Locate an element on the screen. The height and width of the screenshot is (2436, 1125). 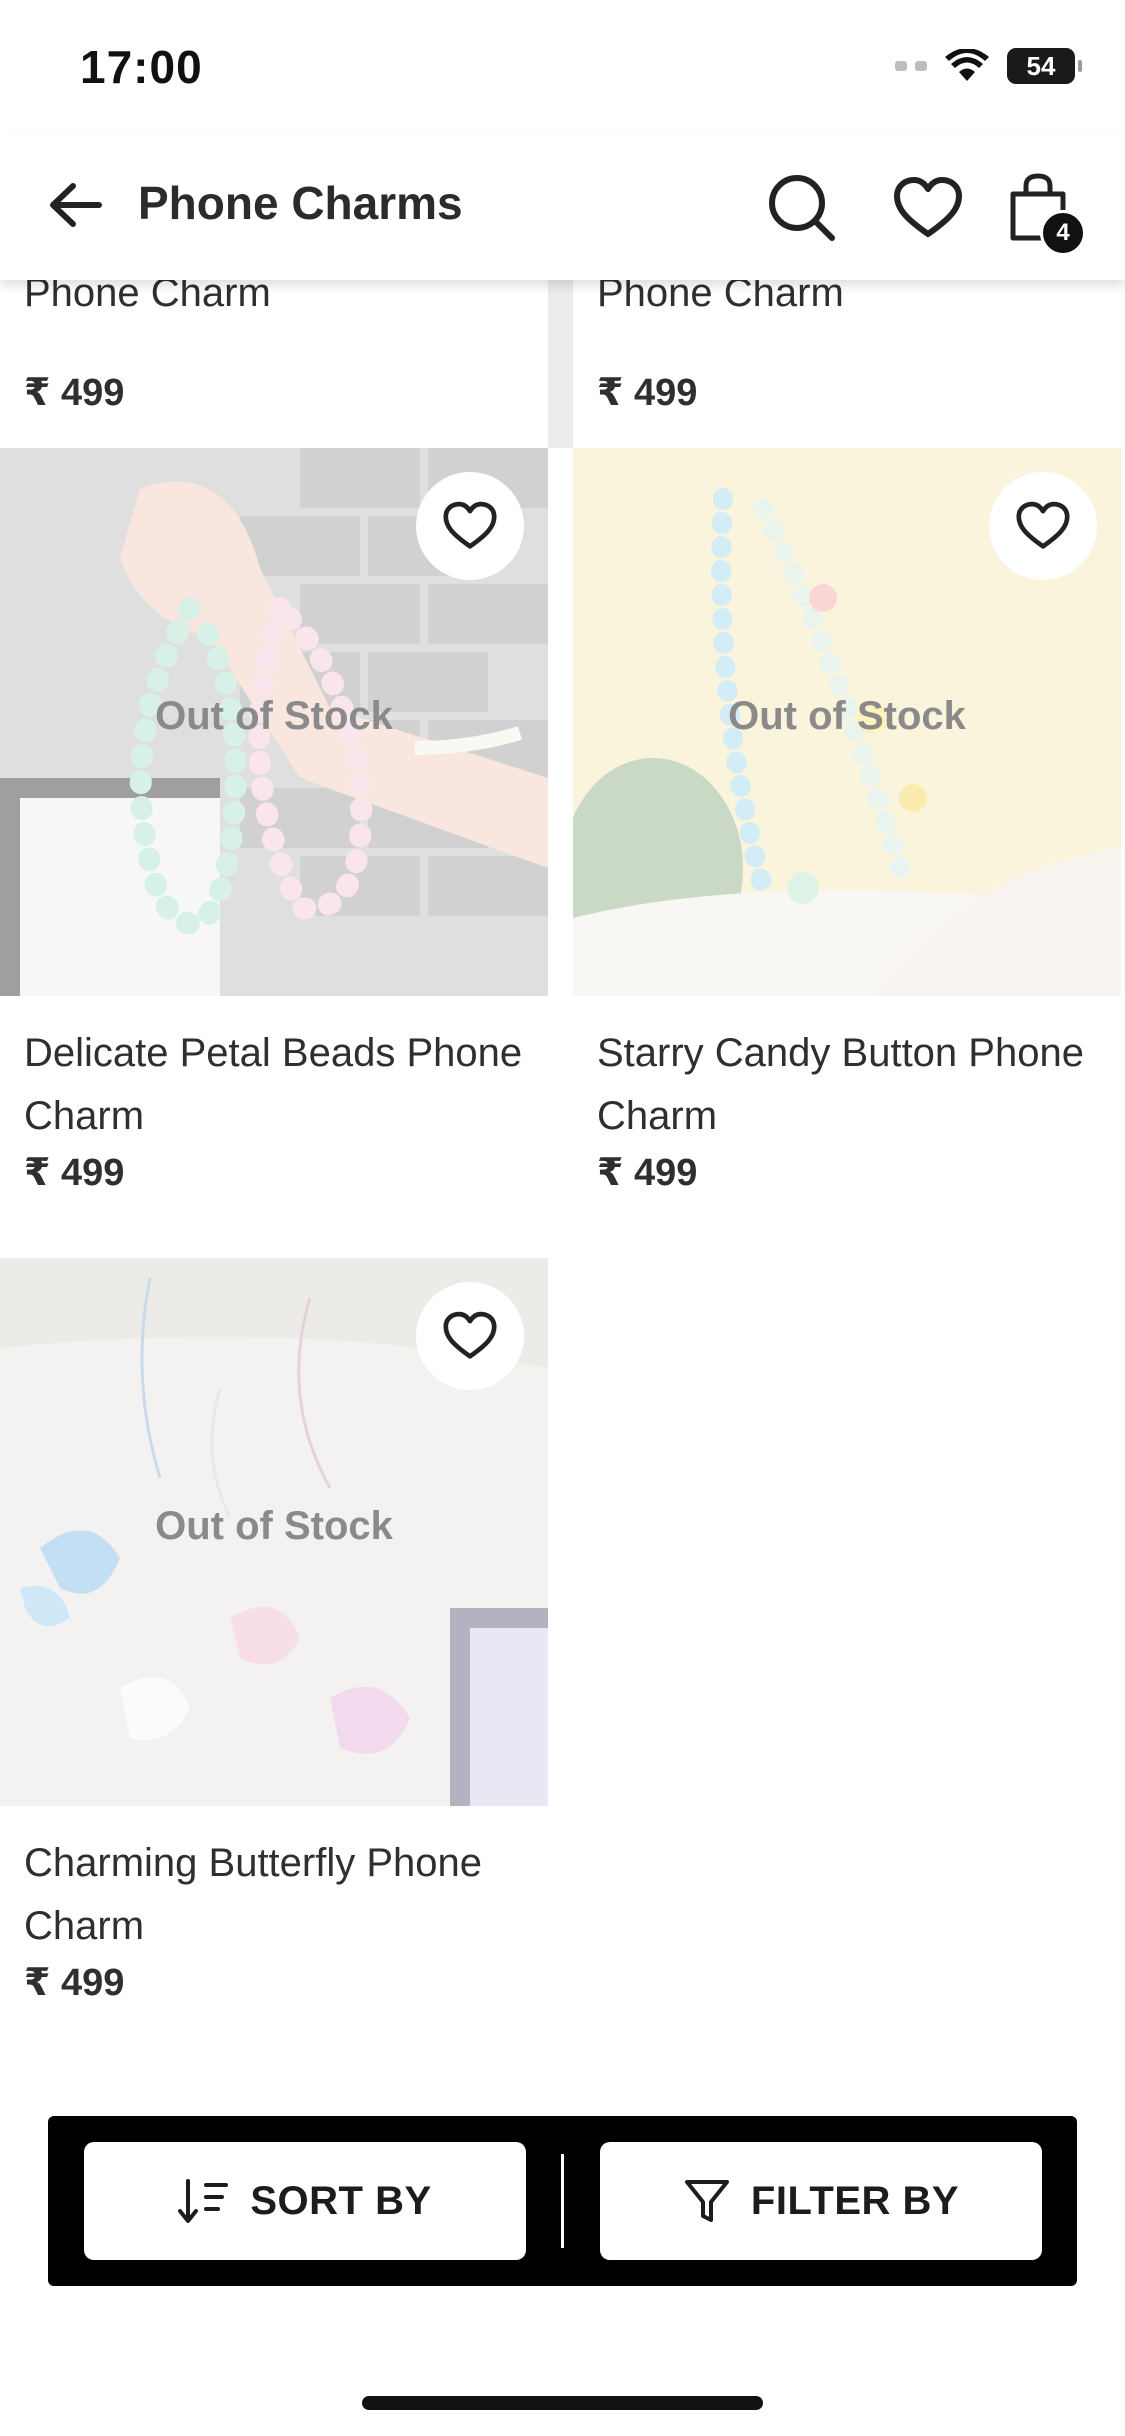
filter-button-label: FILTER BY is located at coordinates (855, 2200).